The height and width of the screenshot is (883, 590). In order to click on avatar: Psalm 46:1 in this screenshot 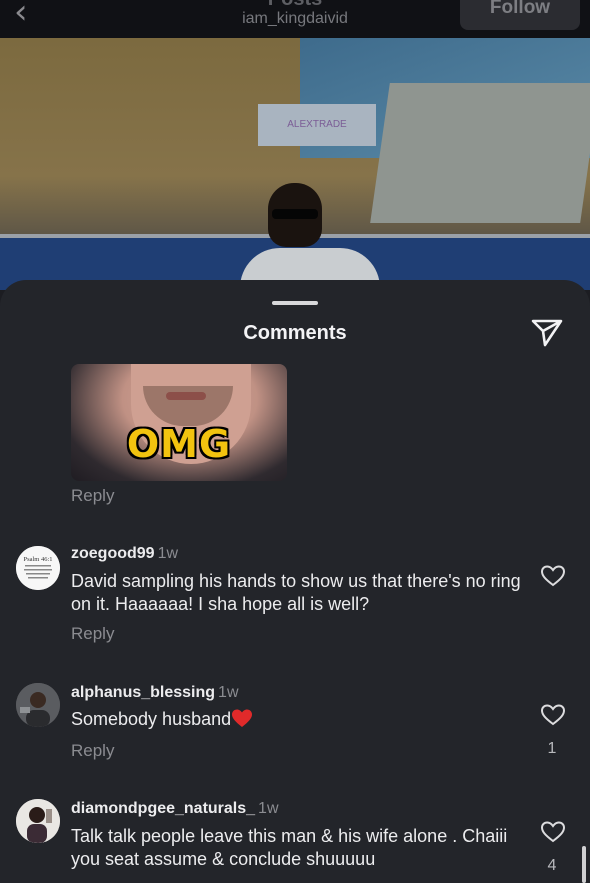, I will do `click(38, 568)`.